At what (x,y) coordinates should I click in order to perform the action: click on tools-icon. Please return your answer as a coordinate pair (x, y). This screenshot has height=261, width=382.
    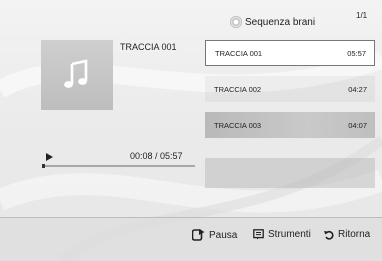
    Looking at the image, I should click on (258, 234).